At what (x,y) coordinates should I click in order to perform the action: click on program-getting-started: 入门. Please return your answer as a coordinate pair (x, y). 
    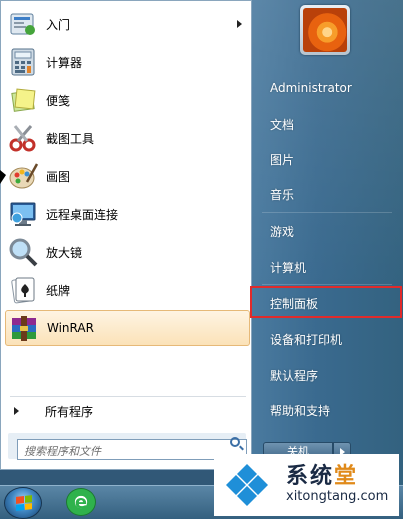
    Looking at the image, I should click on (127, 24).